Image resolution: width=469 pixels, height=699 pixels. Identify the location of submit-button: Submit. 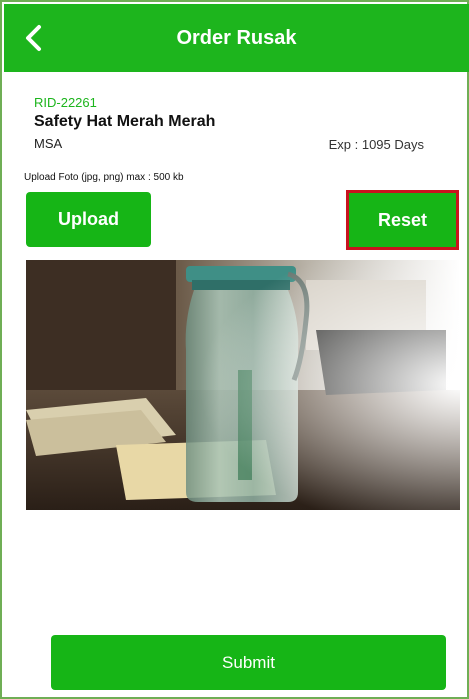
(248, 662).